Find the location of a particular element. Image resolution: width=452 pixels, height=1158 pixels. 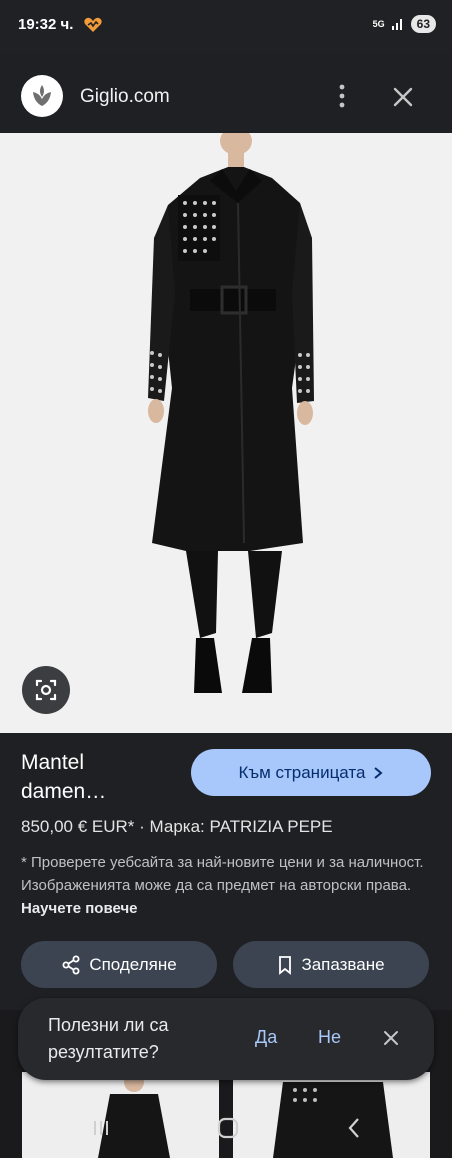

lens-icon is located at coordinates (46, 690).